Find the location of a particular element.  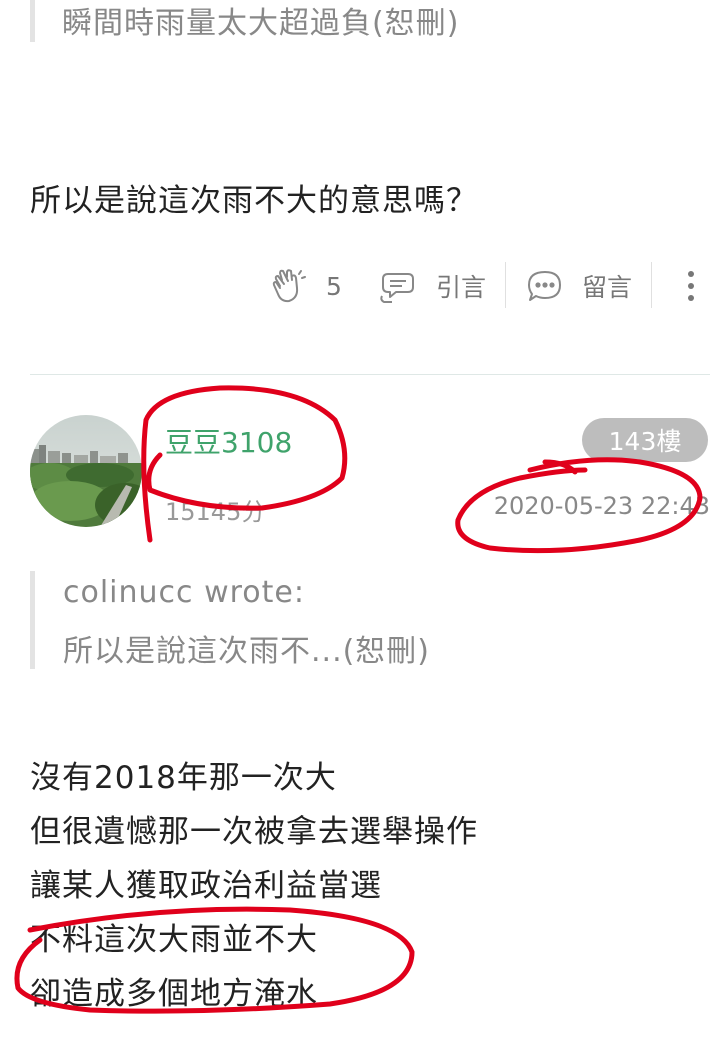

post-datetime: 2020-05-23 22:43 is located at coordinates (601, 506).